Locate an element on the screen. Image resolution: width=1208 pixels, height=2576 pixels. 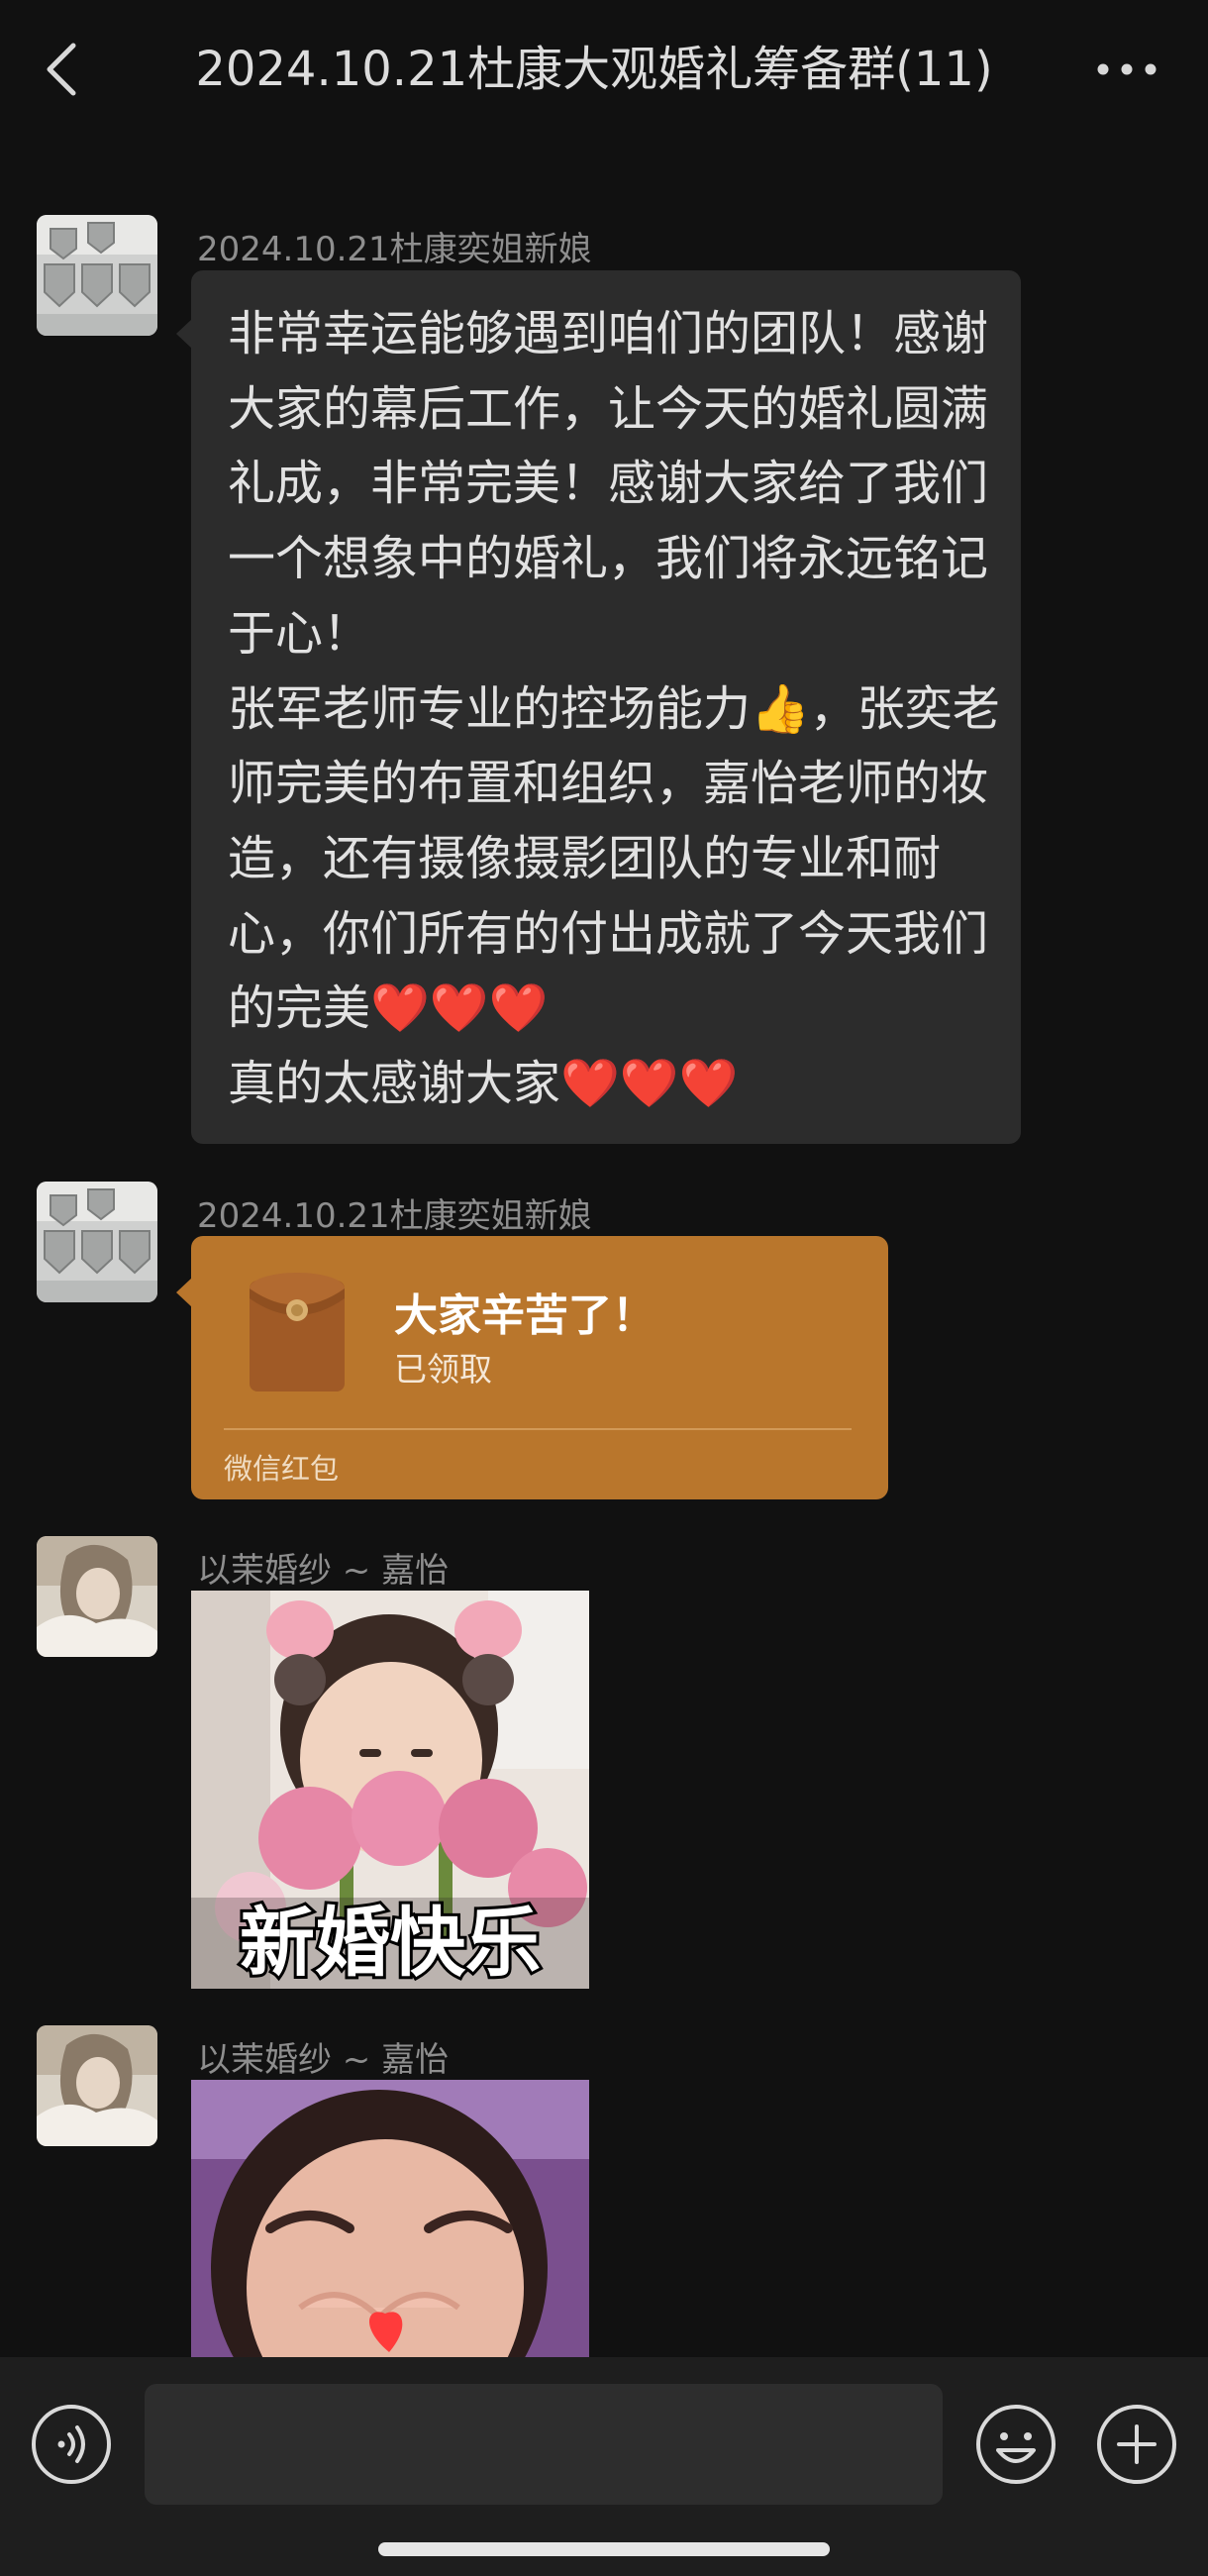
sticker-image: 新婚快乐 is located at coordinates (390, 1790).